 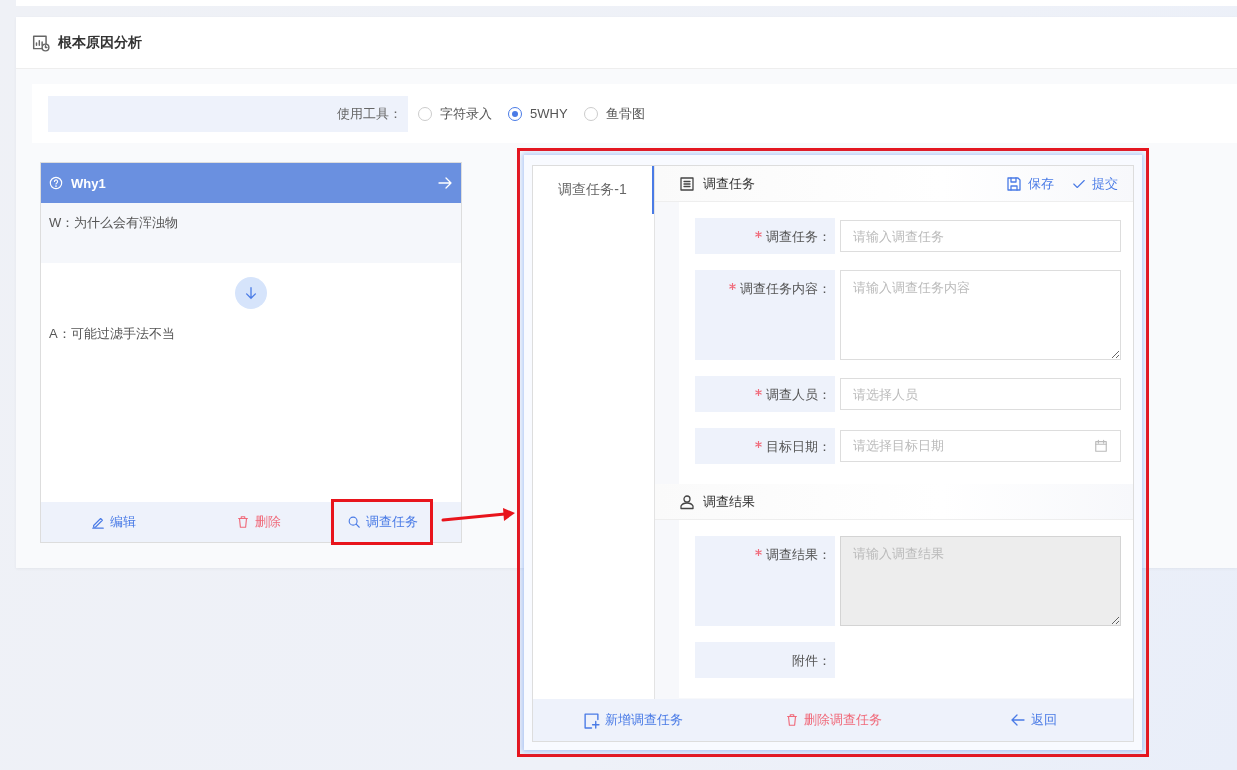 I want to click on pencil-icon, so click(x=98, y=522).